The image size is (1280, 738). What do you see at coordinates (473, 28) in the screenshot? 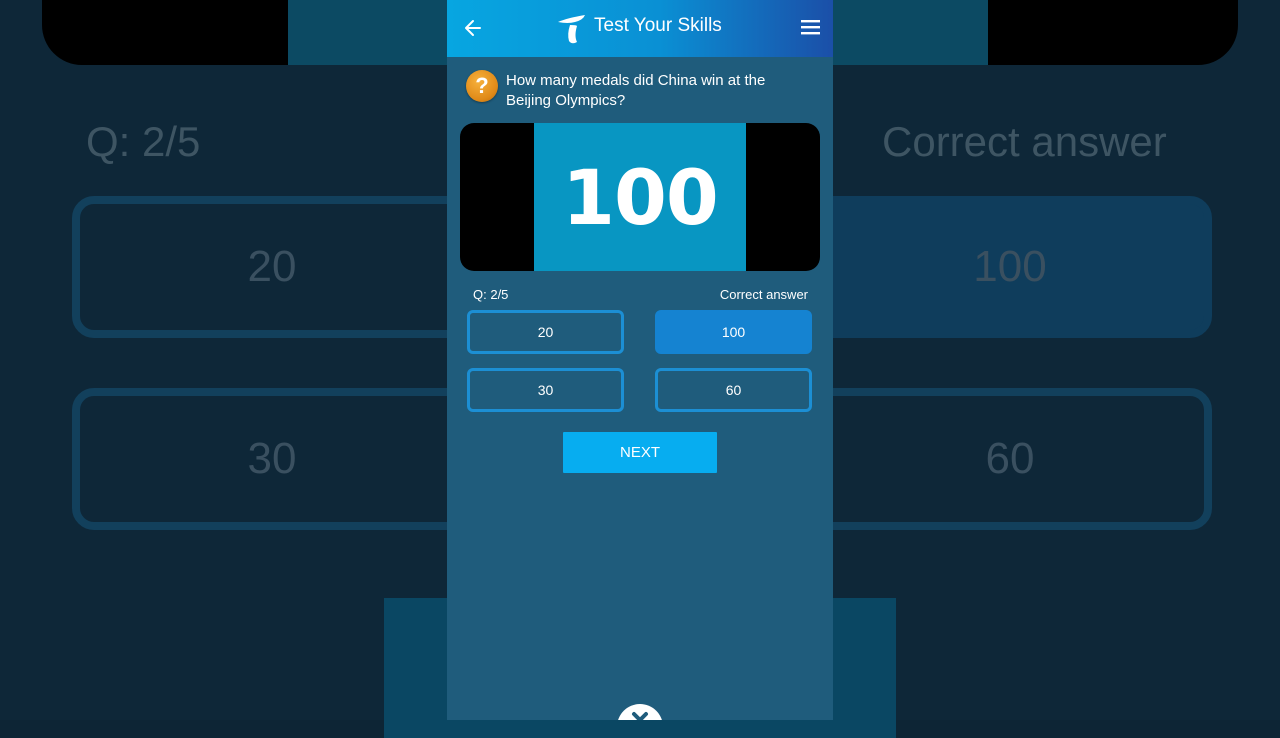
I see `back-arrow-icon` at bounding box center [473, 28].